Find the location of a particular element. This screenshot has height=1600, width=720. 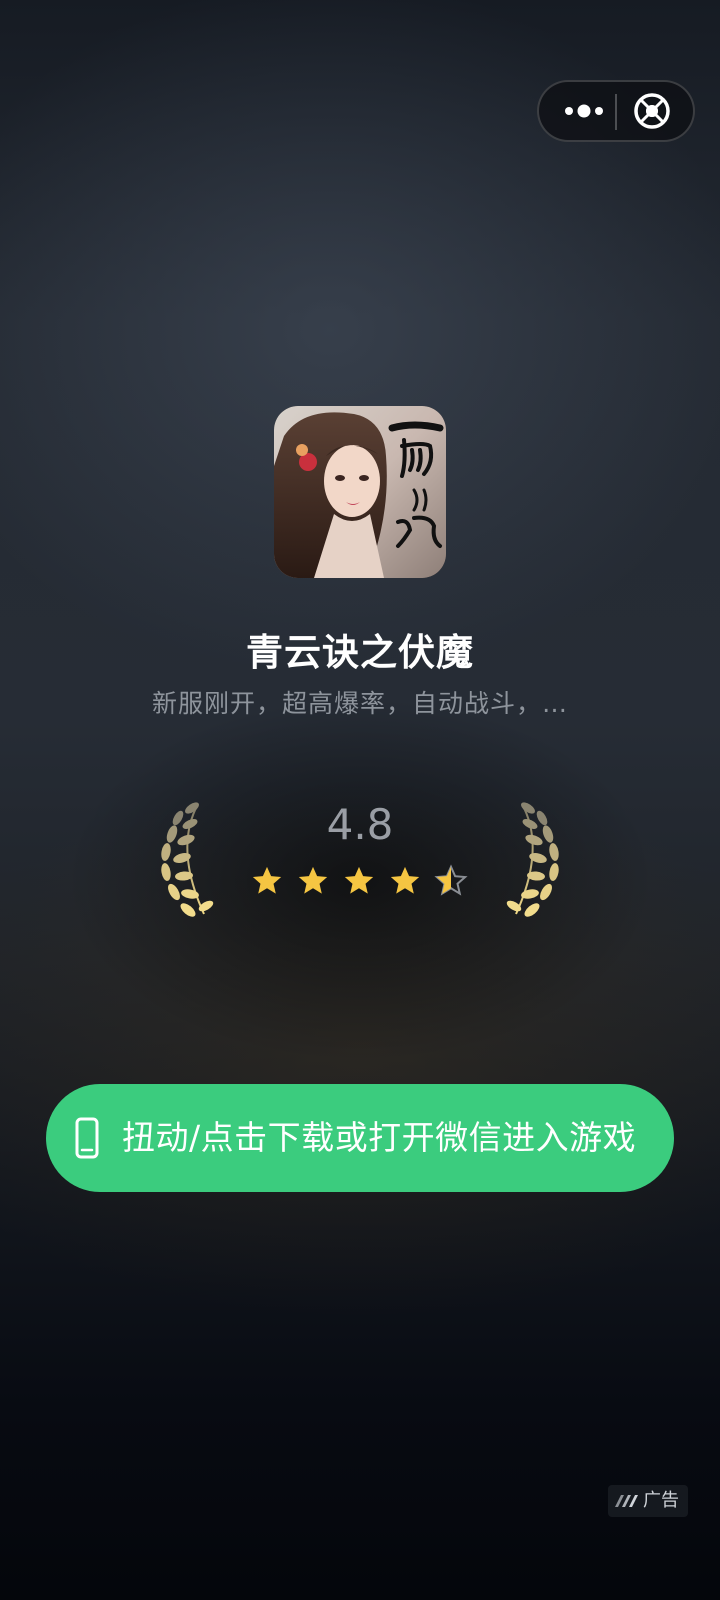

ad-badge: 广告 is located at coordinates (648, 1501).